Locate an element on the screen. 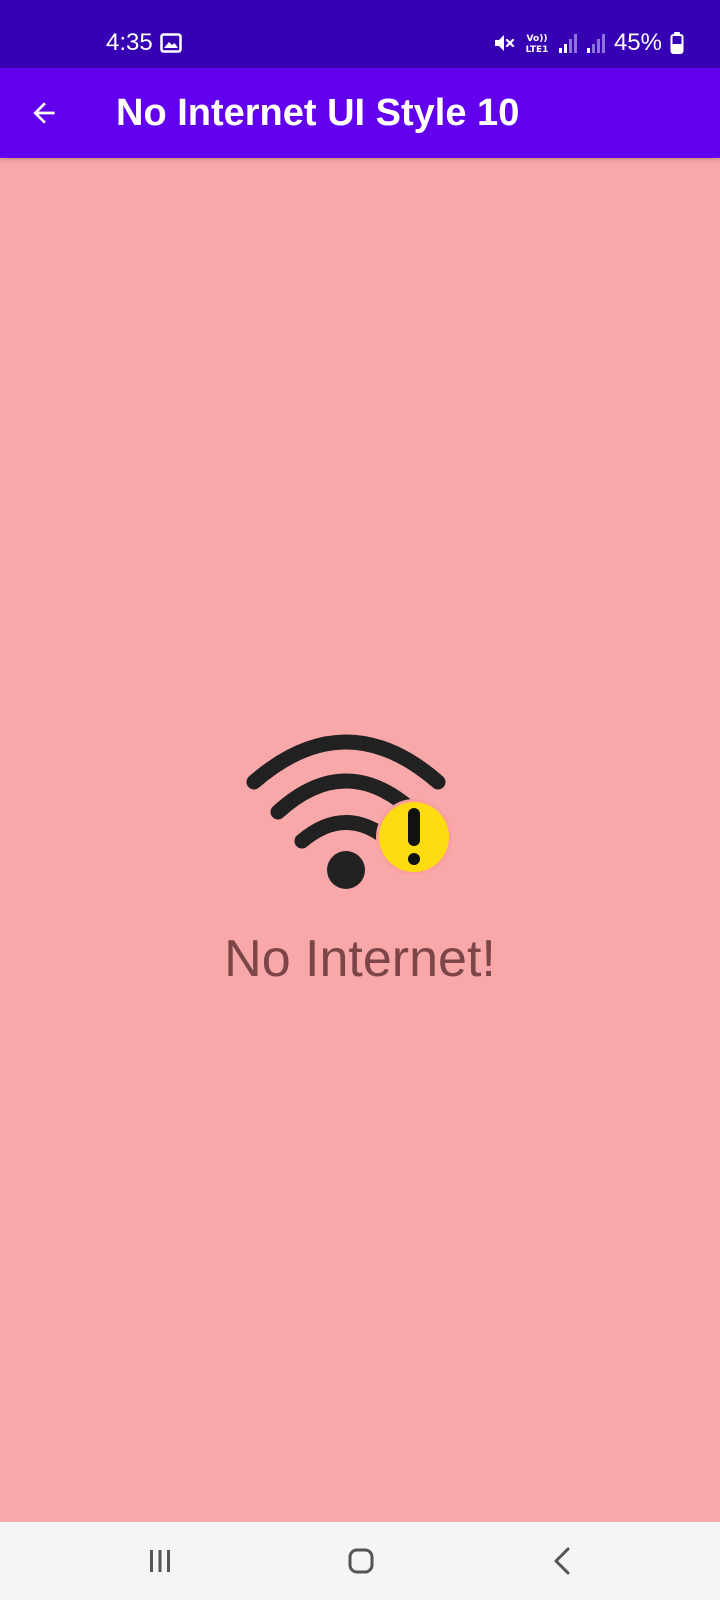  status-time: 4:35 is located at coordinates (129, 42).